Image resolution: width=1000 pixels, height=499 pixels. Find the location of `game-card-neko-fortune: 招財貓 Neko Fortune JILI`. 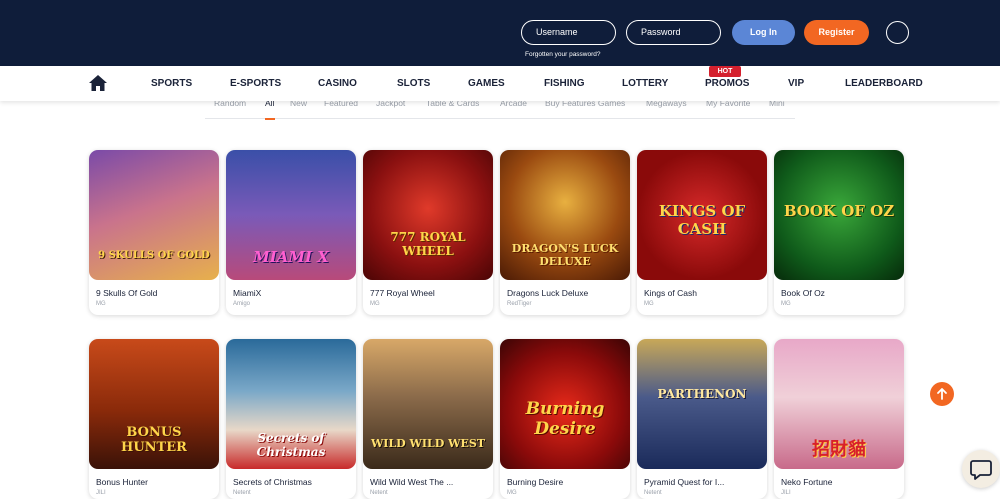

game-card-neko-fortune: 招財貓 Neko Fortune JILI is located at coordinates (839, 419).